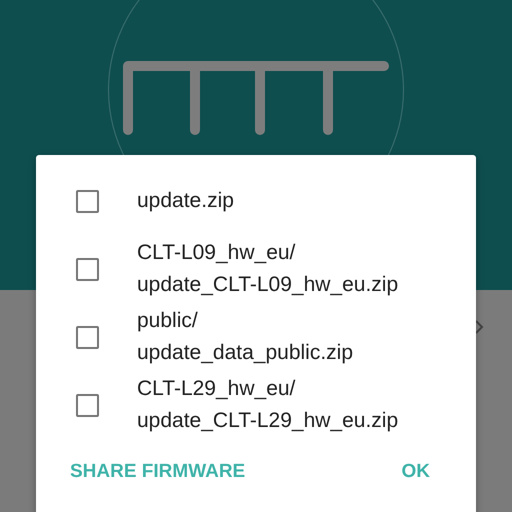 The image size is (512, 512). I want to click on share-firmware-button: SHARE FIRMWARE, so click(158, 472).